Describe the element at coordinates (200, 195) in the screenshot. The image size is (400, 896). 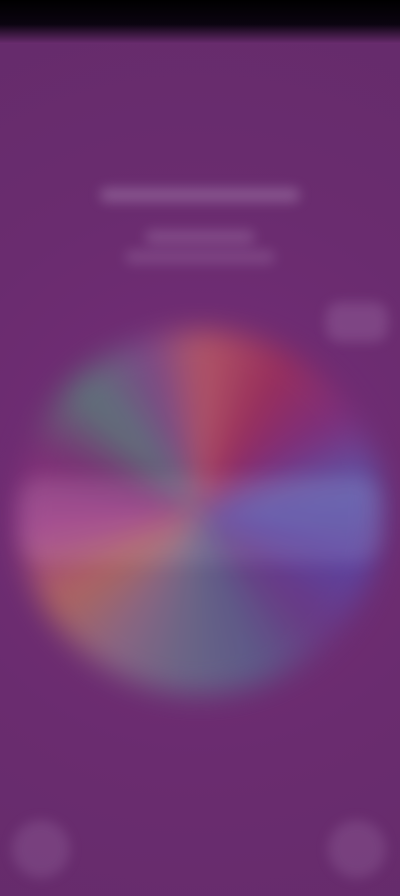
I see `header-top-line` at that location.